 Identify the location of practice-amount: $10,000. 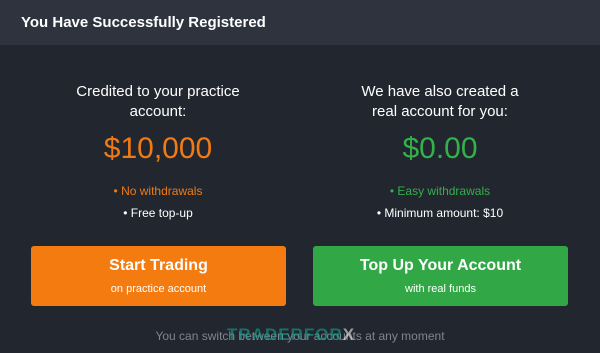
(158, 148).